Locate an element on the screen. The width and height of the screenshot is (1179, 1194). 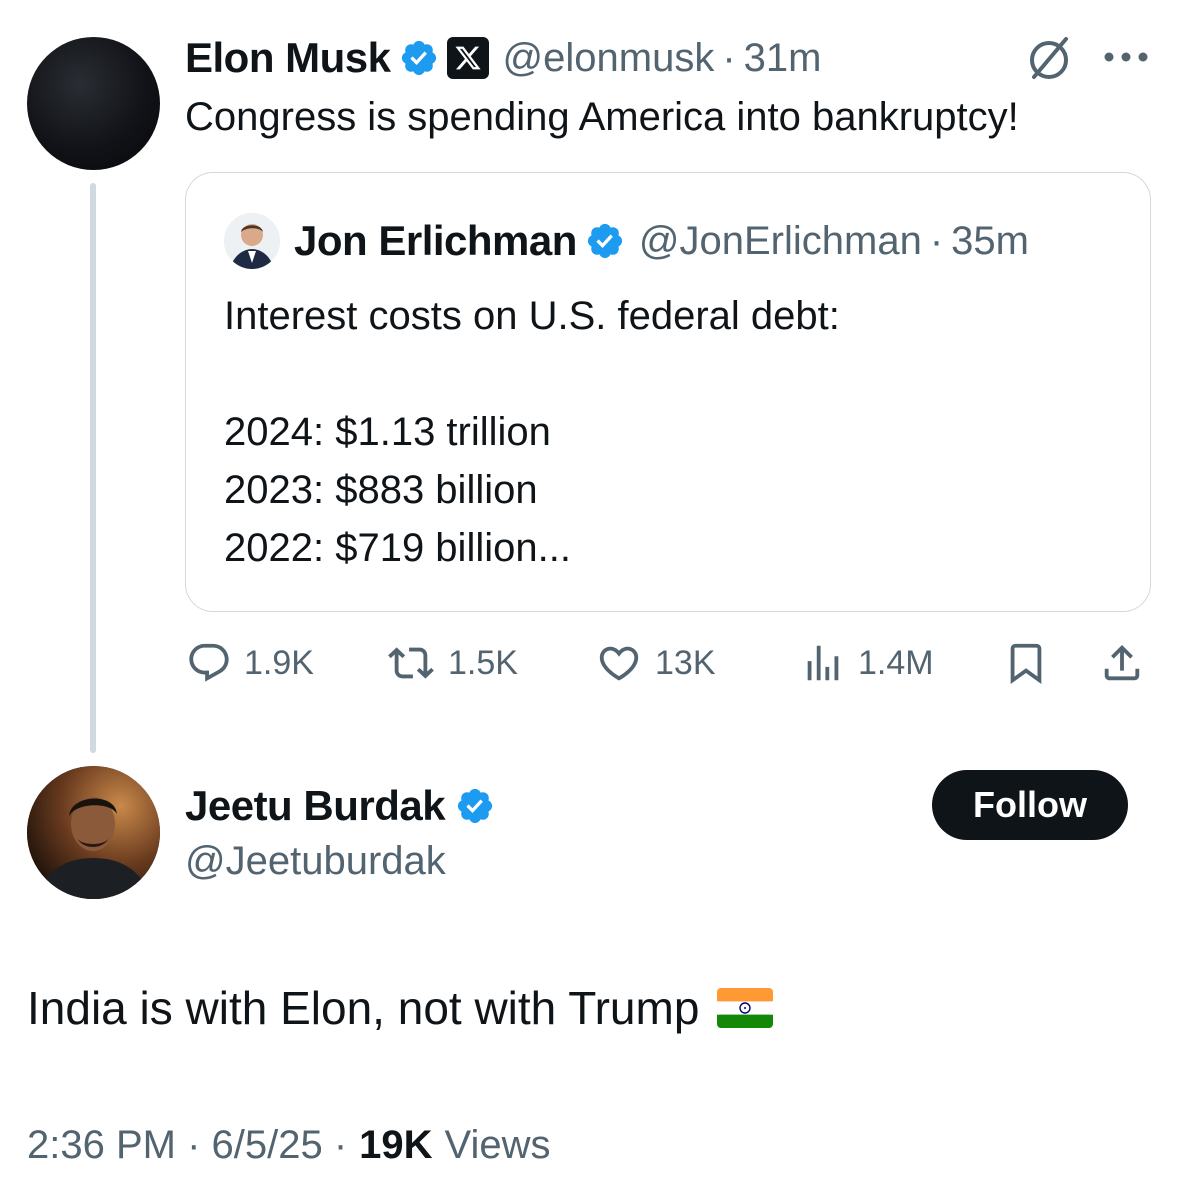
reply-button: 1.9K is located at coordinates (250, 663).